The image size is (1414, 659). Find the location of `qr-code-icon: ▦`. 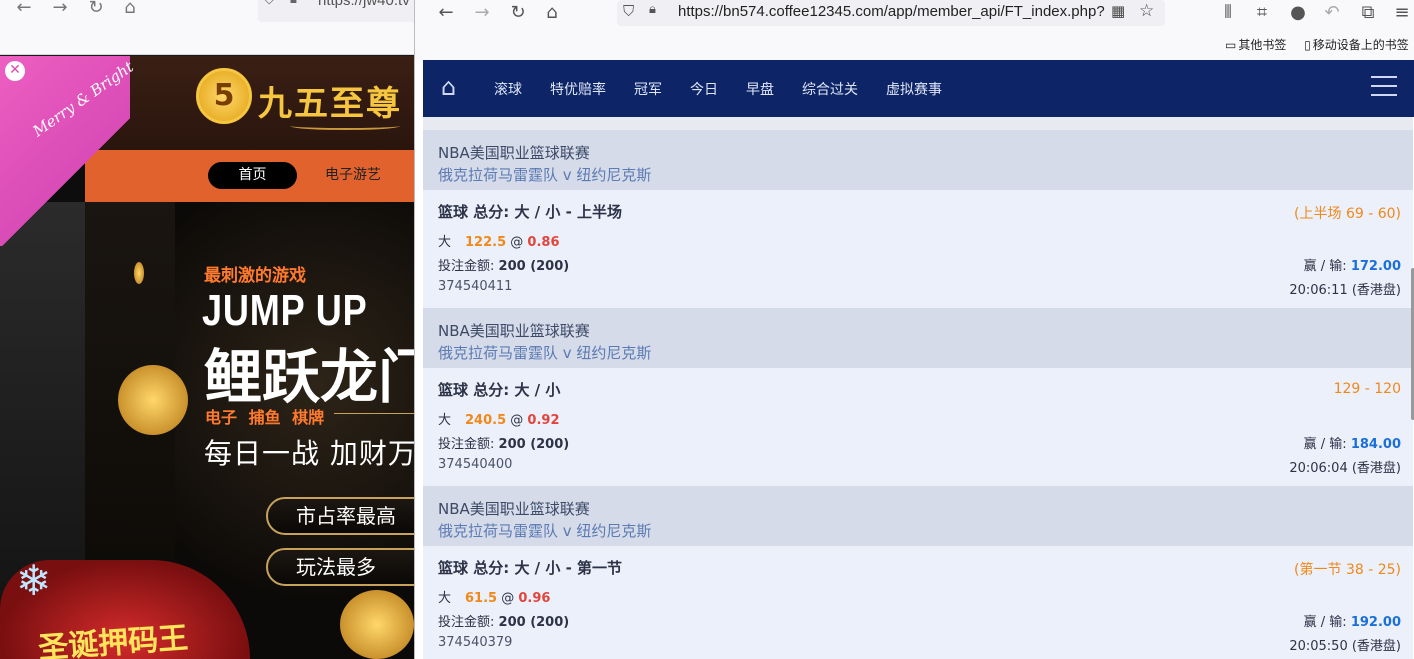

qr-code-icon: ▦ is located at coordinates (1118, 11).